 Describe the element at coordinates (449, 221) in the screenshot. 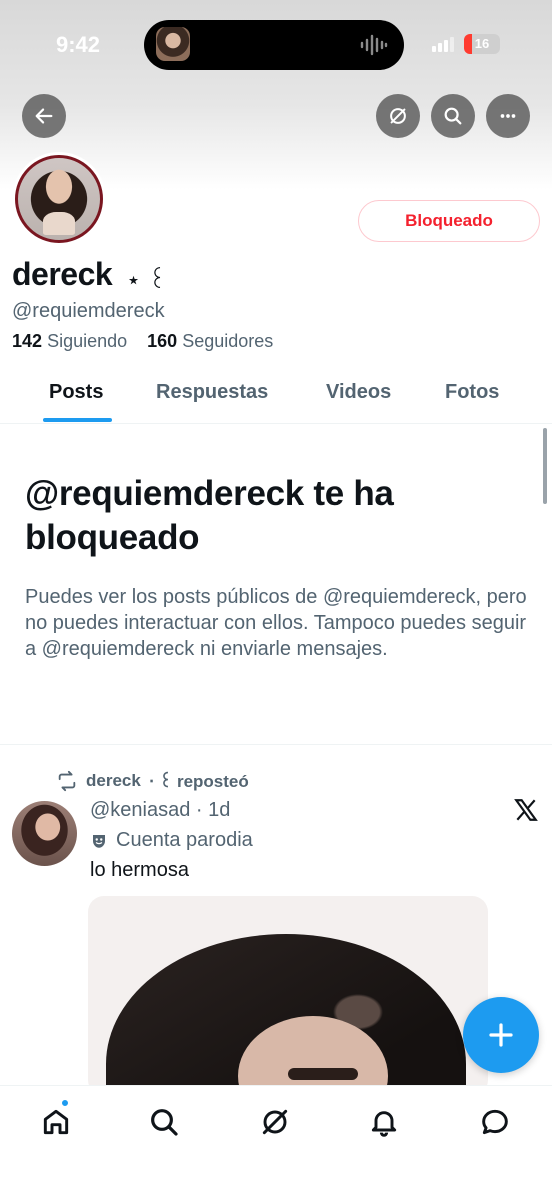

I see `blocked-button: Bloqueado` at that location.